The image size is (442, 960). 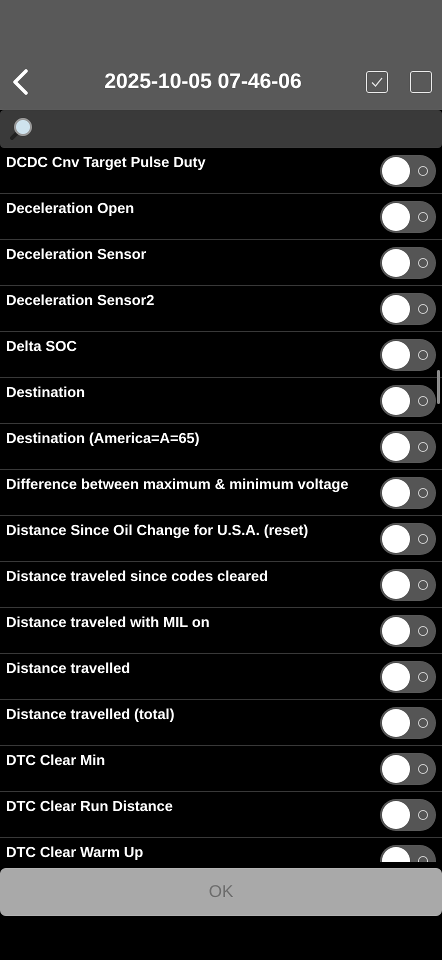 I want to click on setting-label: Distance Since Oil Change for U.S.A. (reset), so click(x=156, y=531).